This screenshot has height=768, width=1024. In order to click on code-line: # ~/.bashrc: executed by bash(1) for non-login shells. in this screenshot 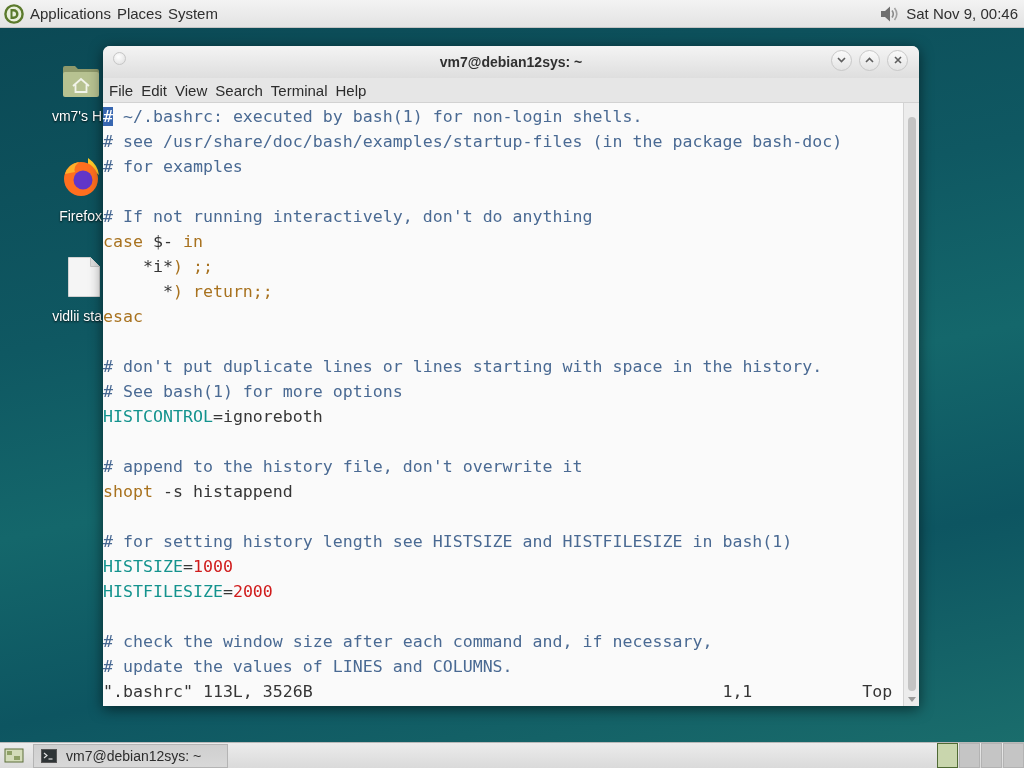, I will do `click(373, 117)`.